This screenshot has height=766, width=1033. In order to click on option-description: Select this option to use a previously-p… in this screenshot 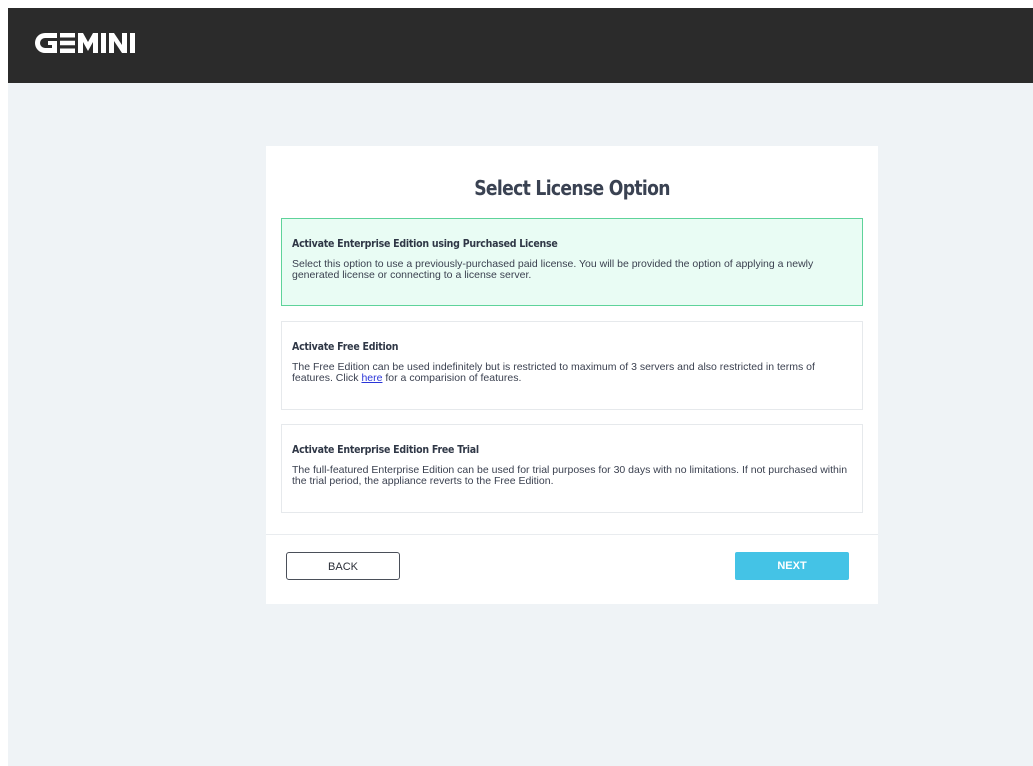, I will do `click(553, 269)`.